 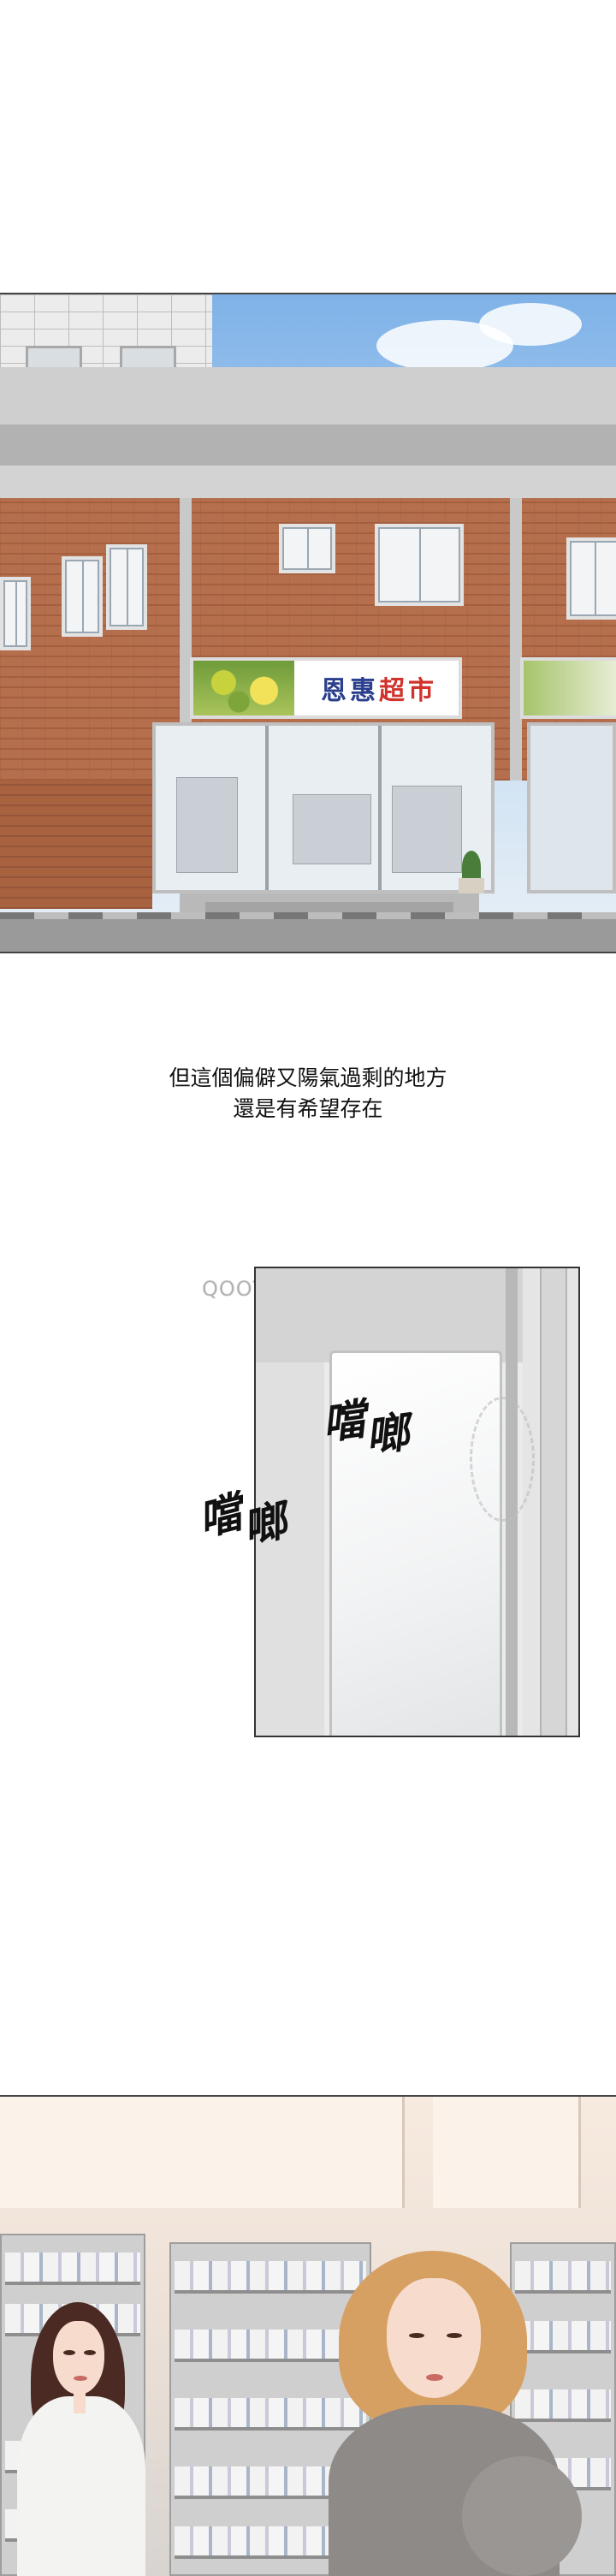 What do you see at coordinates (386, 1434) in the screenshot?
I see `sfx-glyph: 啷` at bounding box center [386, 1434].